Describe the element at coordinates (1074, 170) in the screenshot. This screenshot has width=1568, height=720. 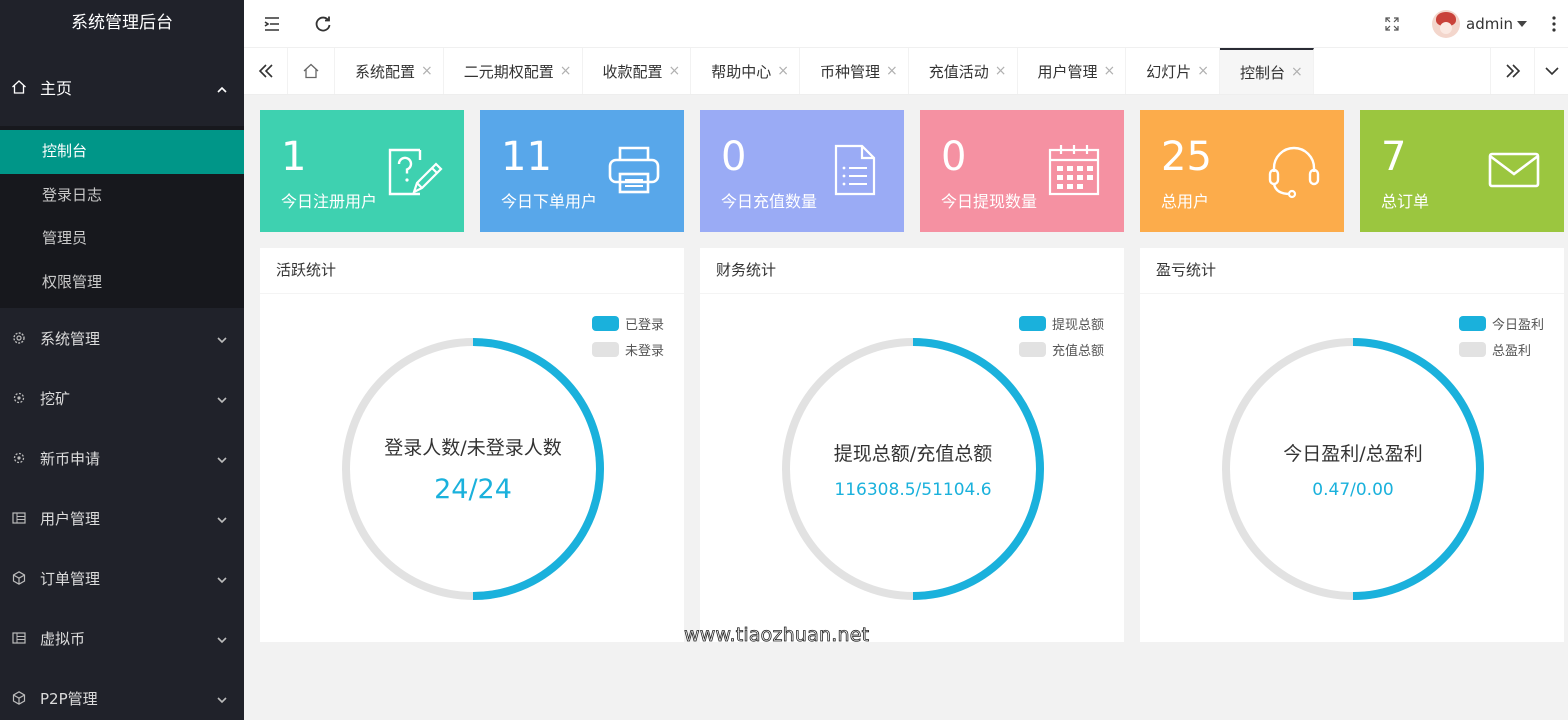
I see `calendar-icon` at that location.